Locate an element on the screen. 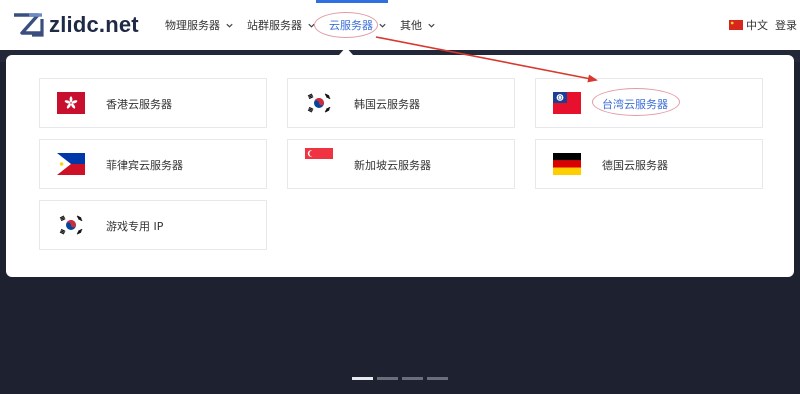 This screenshot has width=800, height=394. menu-card-hong-kong: 香港云服务器 is located at coordinates (153, 103).